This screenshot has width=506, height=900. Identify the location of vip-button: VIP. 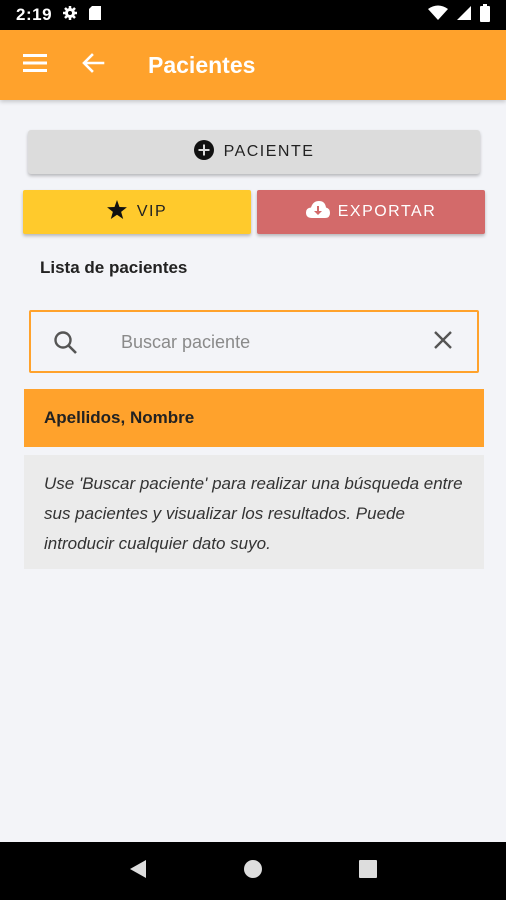
(137, 212).